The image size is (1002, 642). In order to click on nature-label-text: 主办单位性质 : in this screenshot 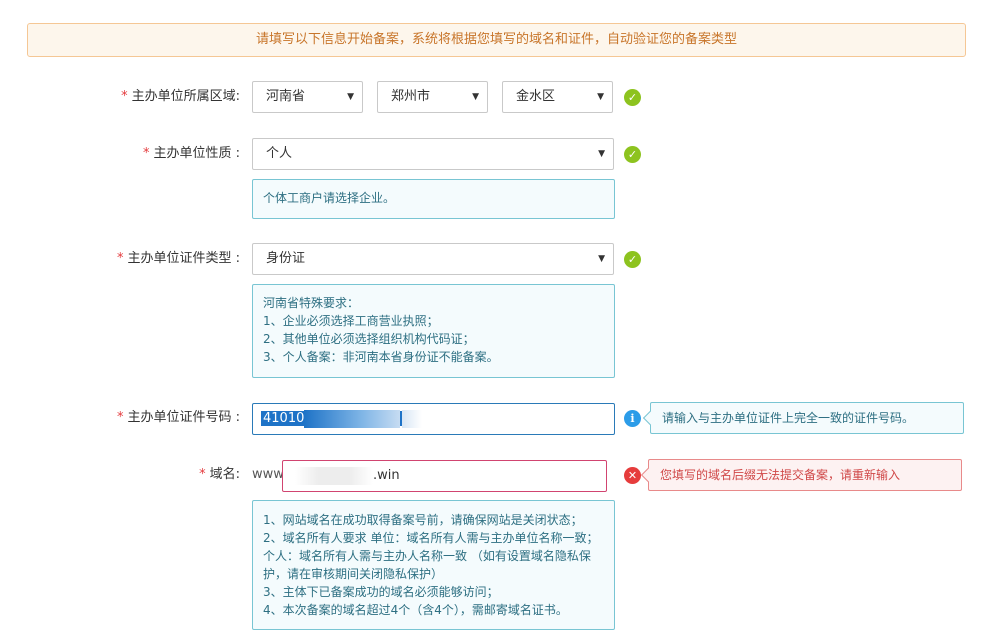, I will do `click(196, 153)`.